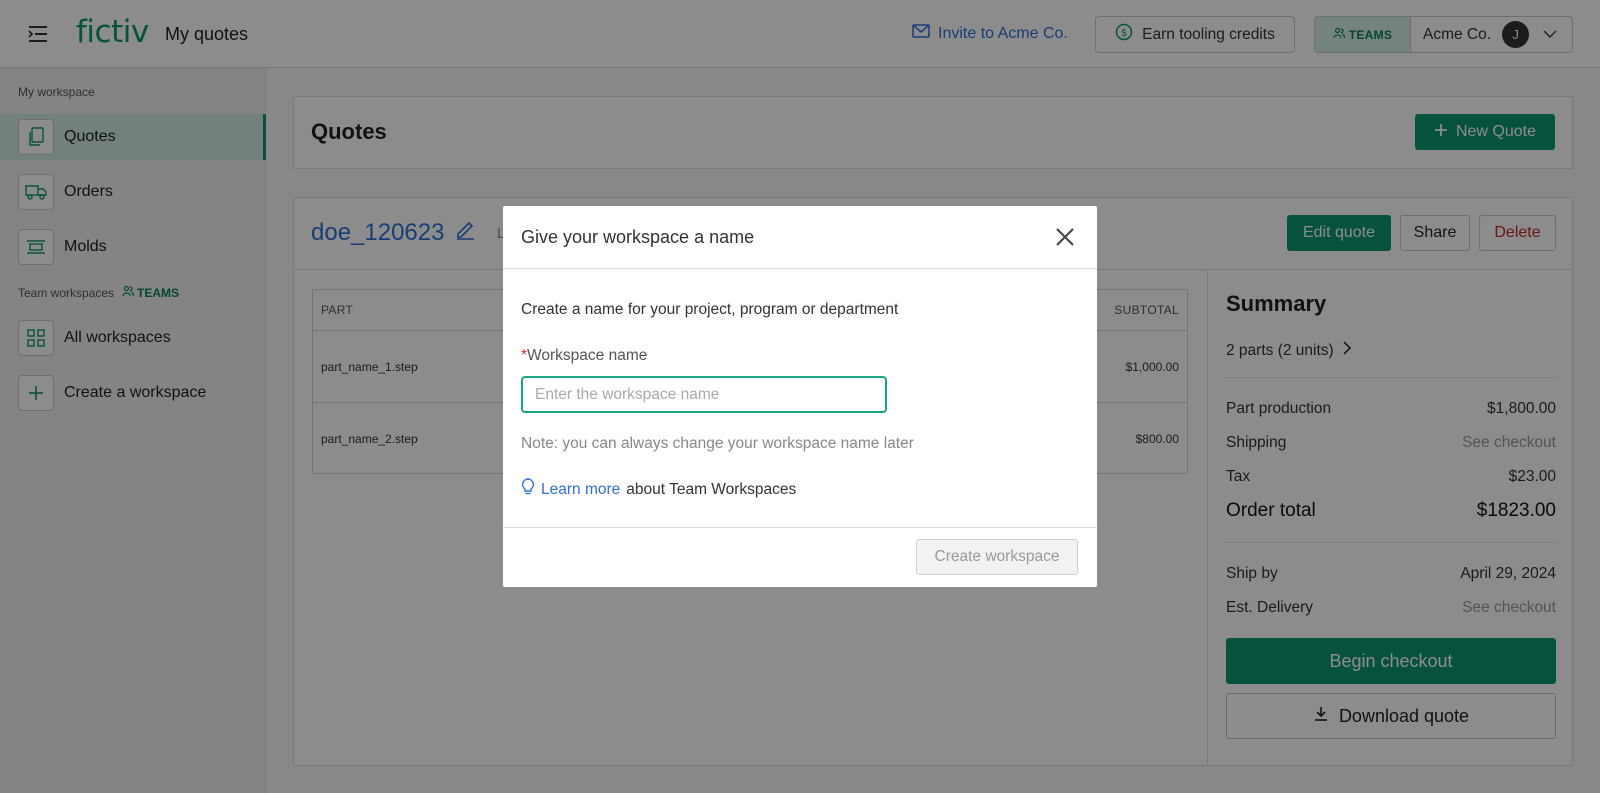 Image resolution: width=1600 pixels, height=793 pixels. Describe the element at coordinates (587, 355) in the screenshot. I see `field-label-text: Workspace name` at that location.